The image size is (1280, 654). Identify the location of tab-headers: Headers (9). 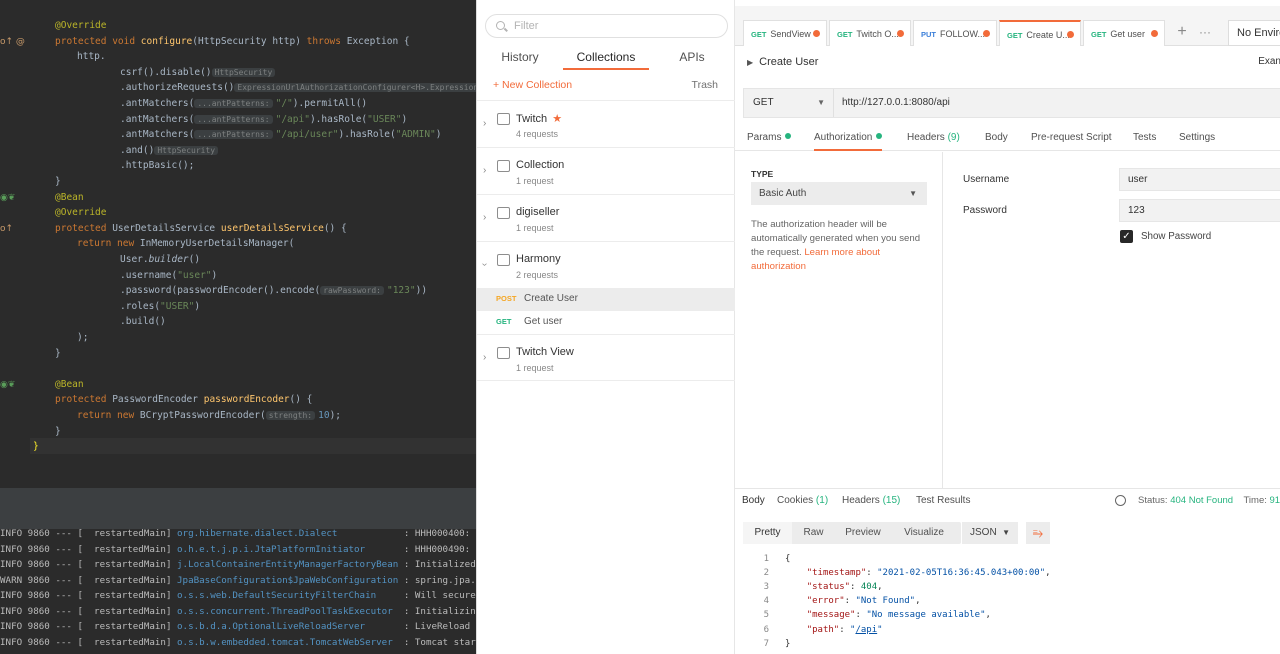
(933, 137).